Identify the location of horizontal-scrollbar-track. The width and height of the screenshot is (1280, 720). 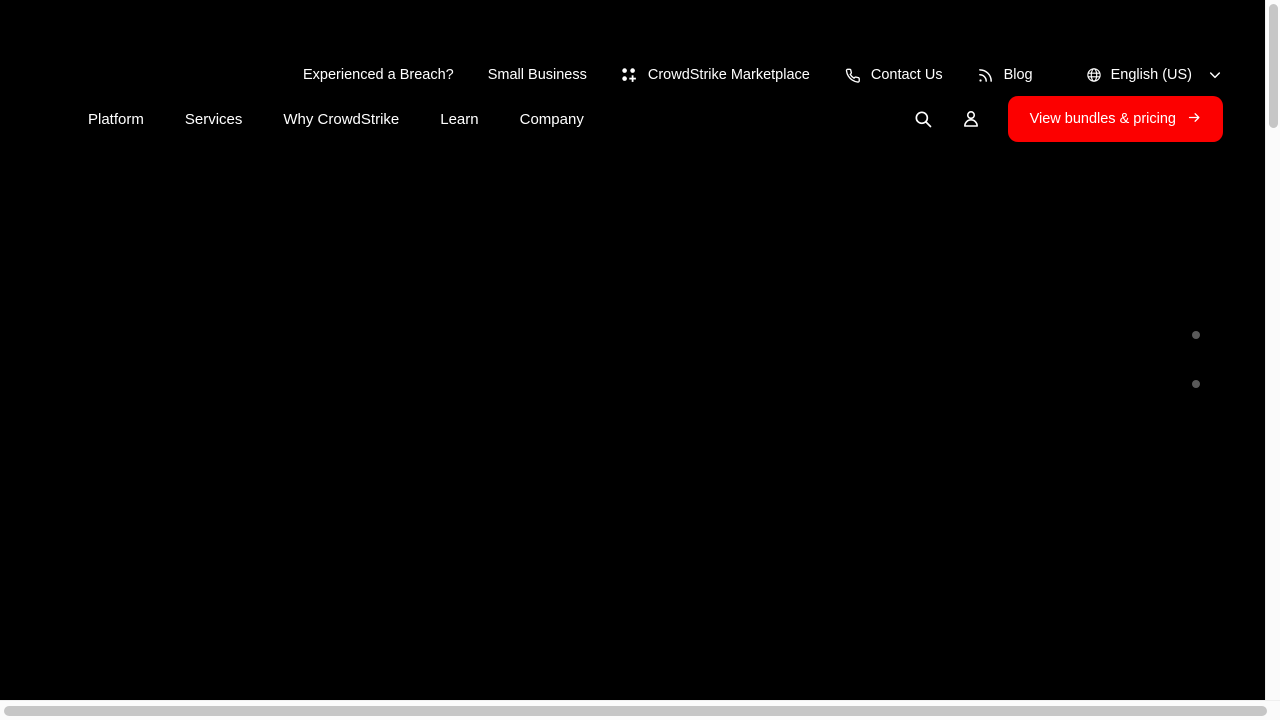
(640, 710).